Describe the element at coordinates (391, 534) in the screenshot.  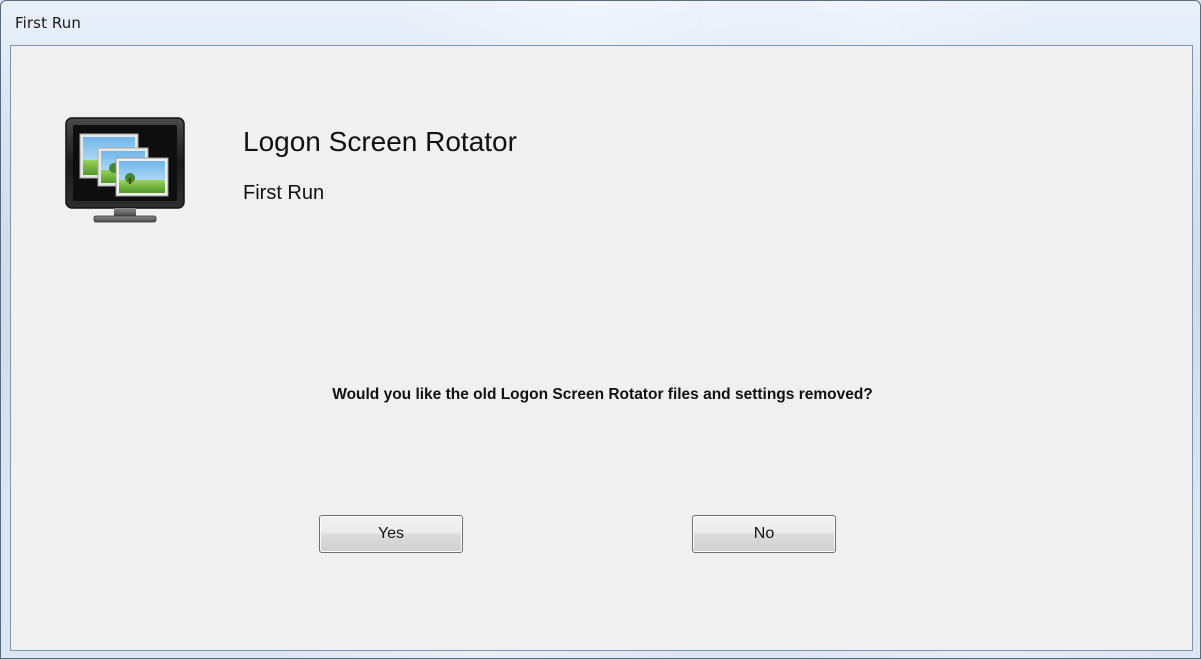
I see `yes-button: Yes` at that location.